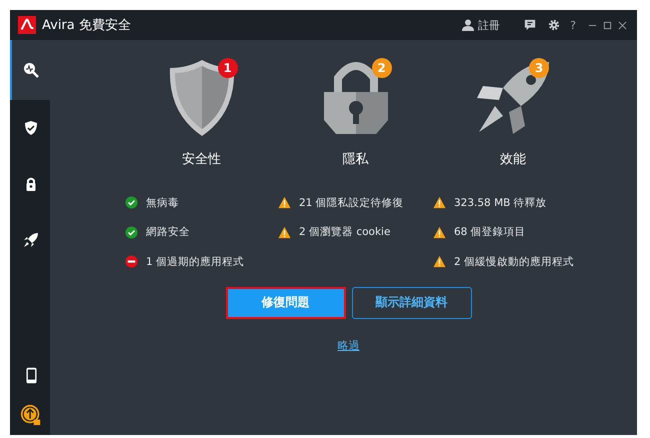 This screenshot has width=650, height=438. Describe the element at coordinates (86, 25) in the screenshot. I see `window-title: Avira 免費安全` at that location.